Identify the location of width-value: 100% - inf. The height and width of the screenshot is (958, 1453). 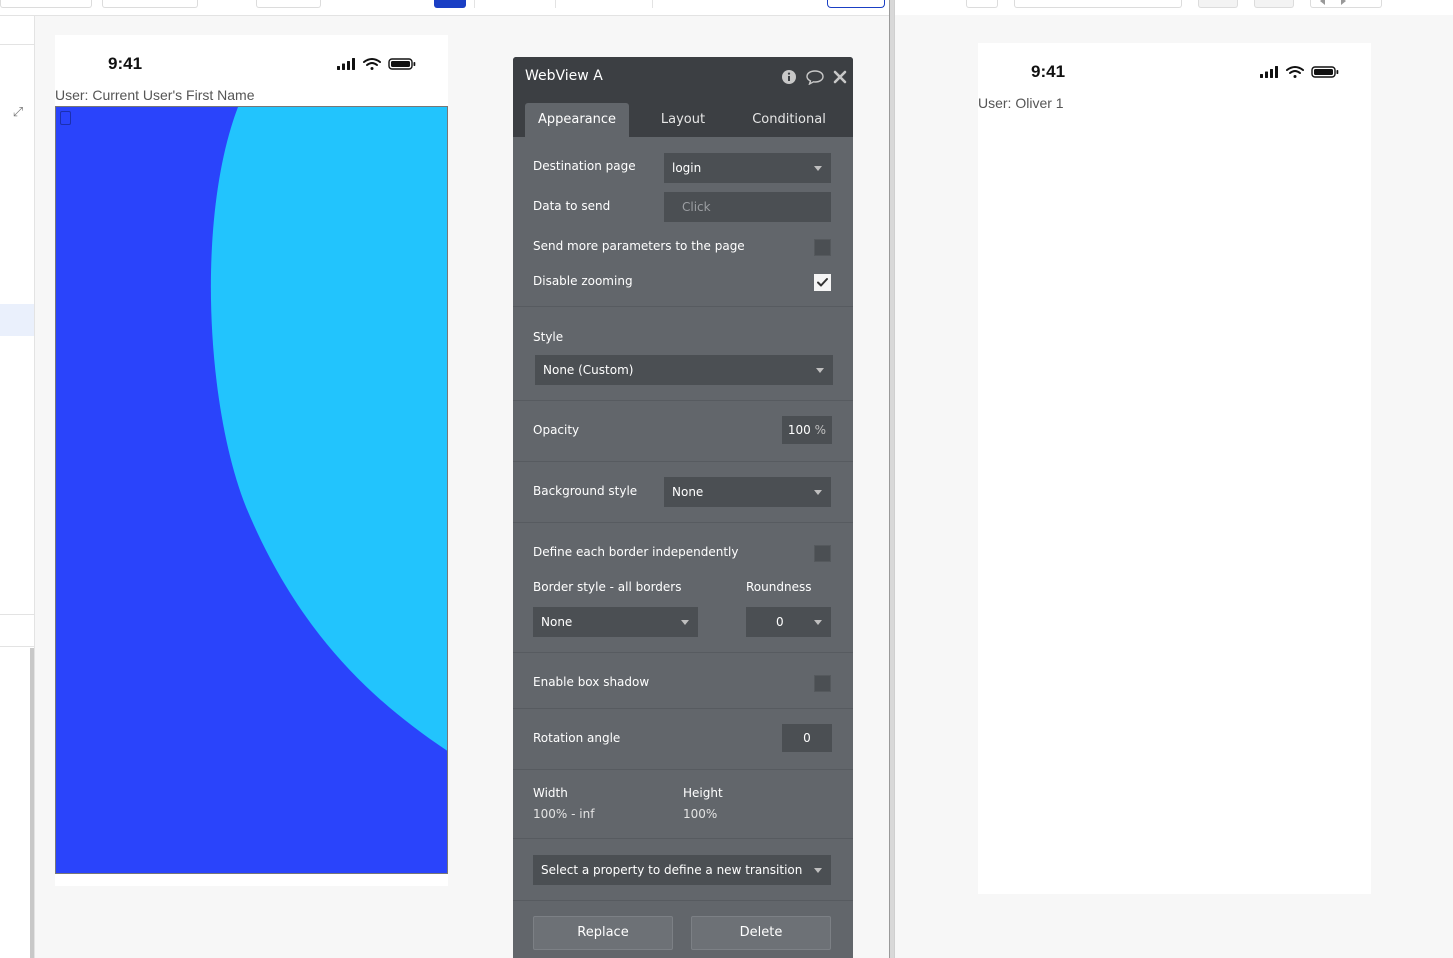
(564, 814).